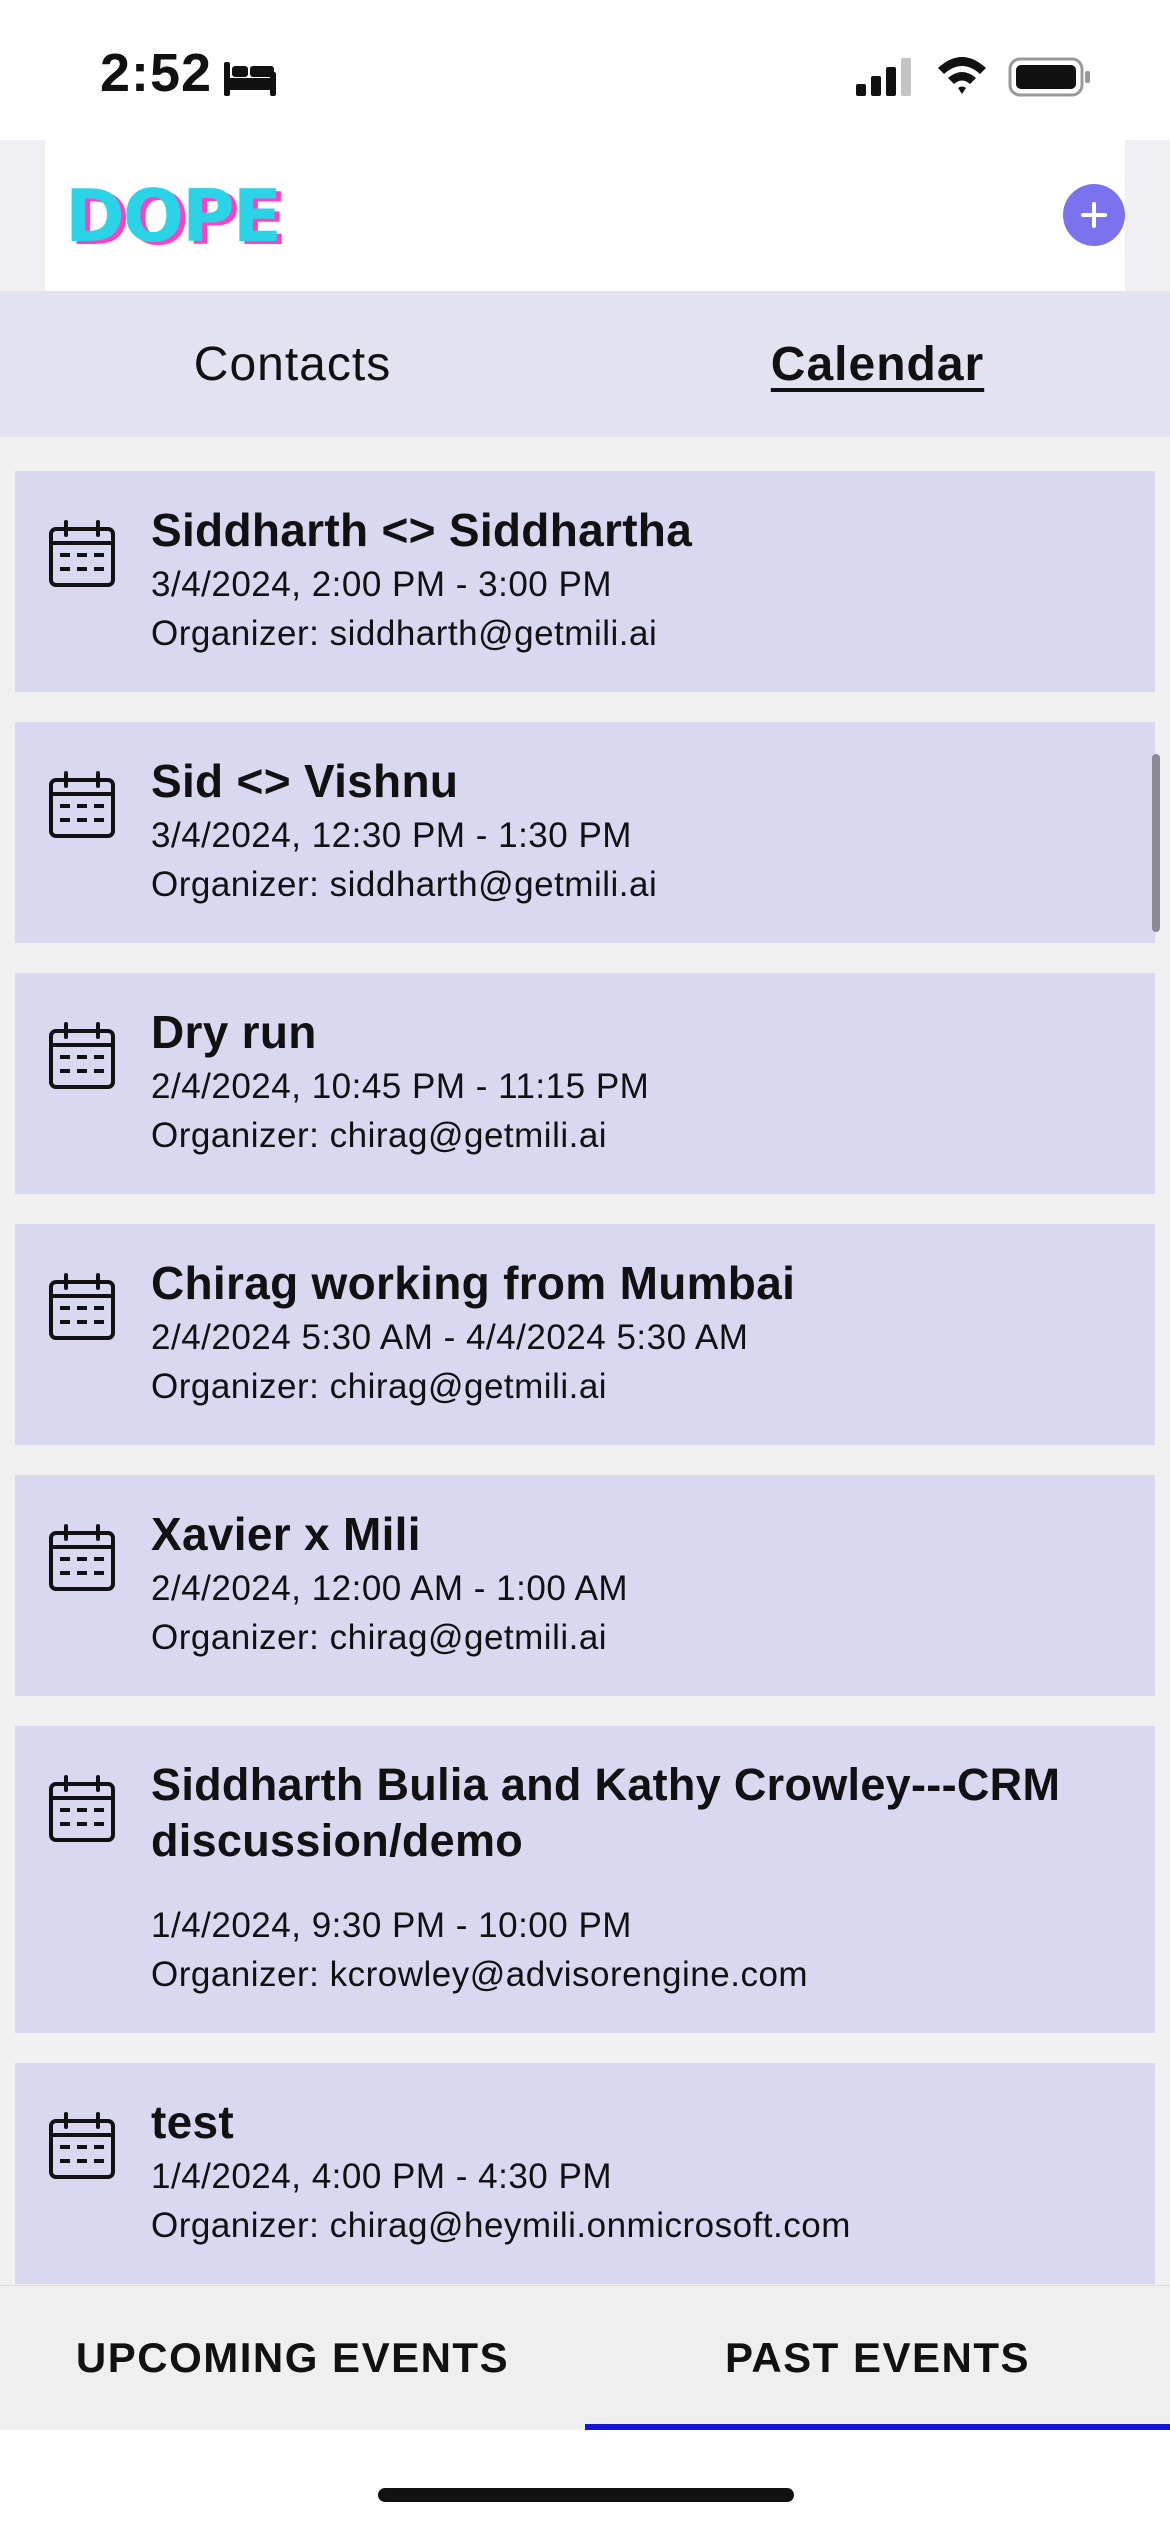 The width and height of the screenshot is (1170, 2532). I want to click on signal-icon, so click(883, 77).